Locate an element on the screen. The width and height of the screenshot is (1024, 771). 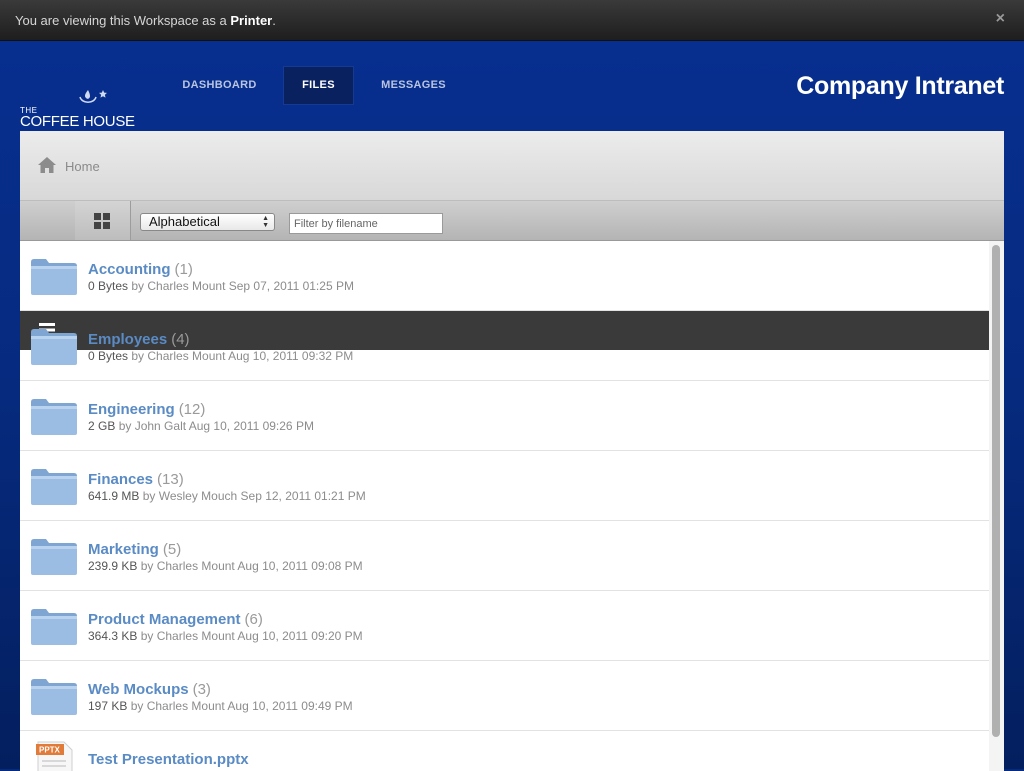
item-name-text: Product Management is located at coordinates (164, 619).